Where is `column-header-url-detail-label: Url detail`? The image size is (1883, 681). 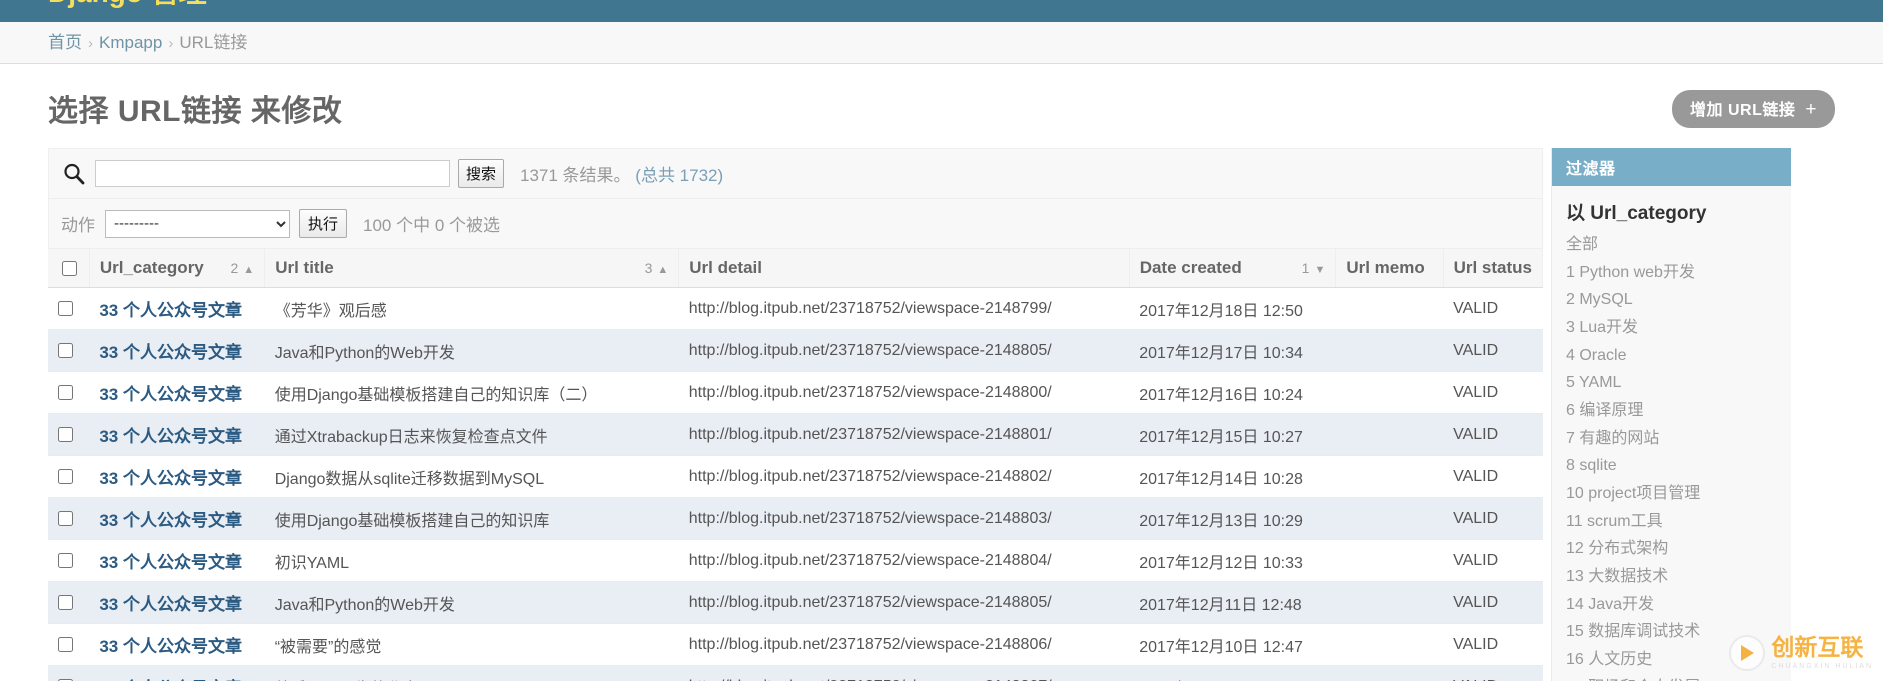 column-header-url-detail-label: Url detail is located at coordinates (725, 268).